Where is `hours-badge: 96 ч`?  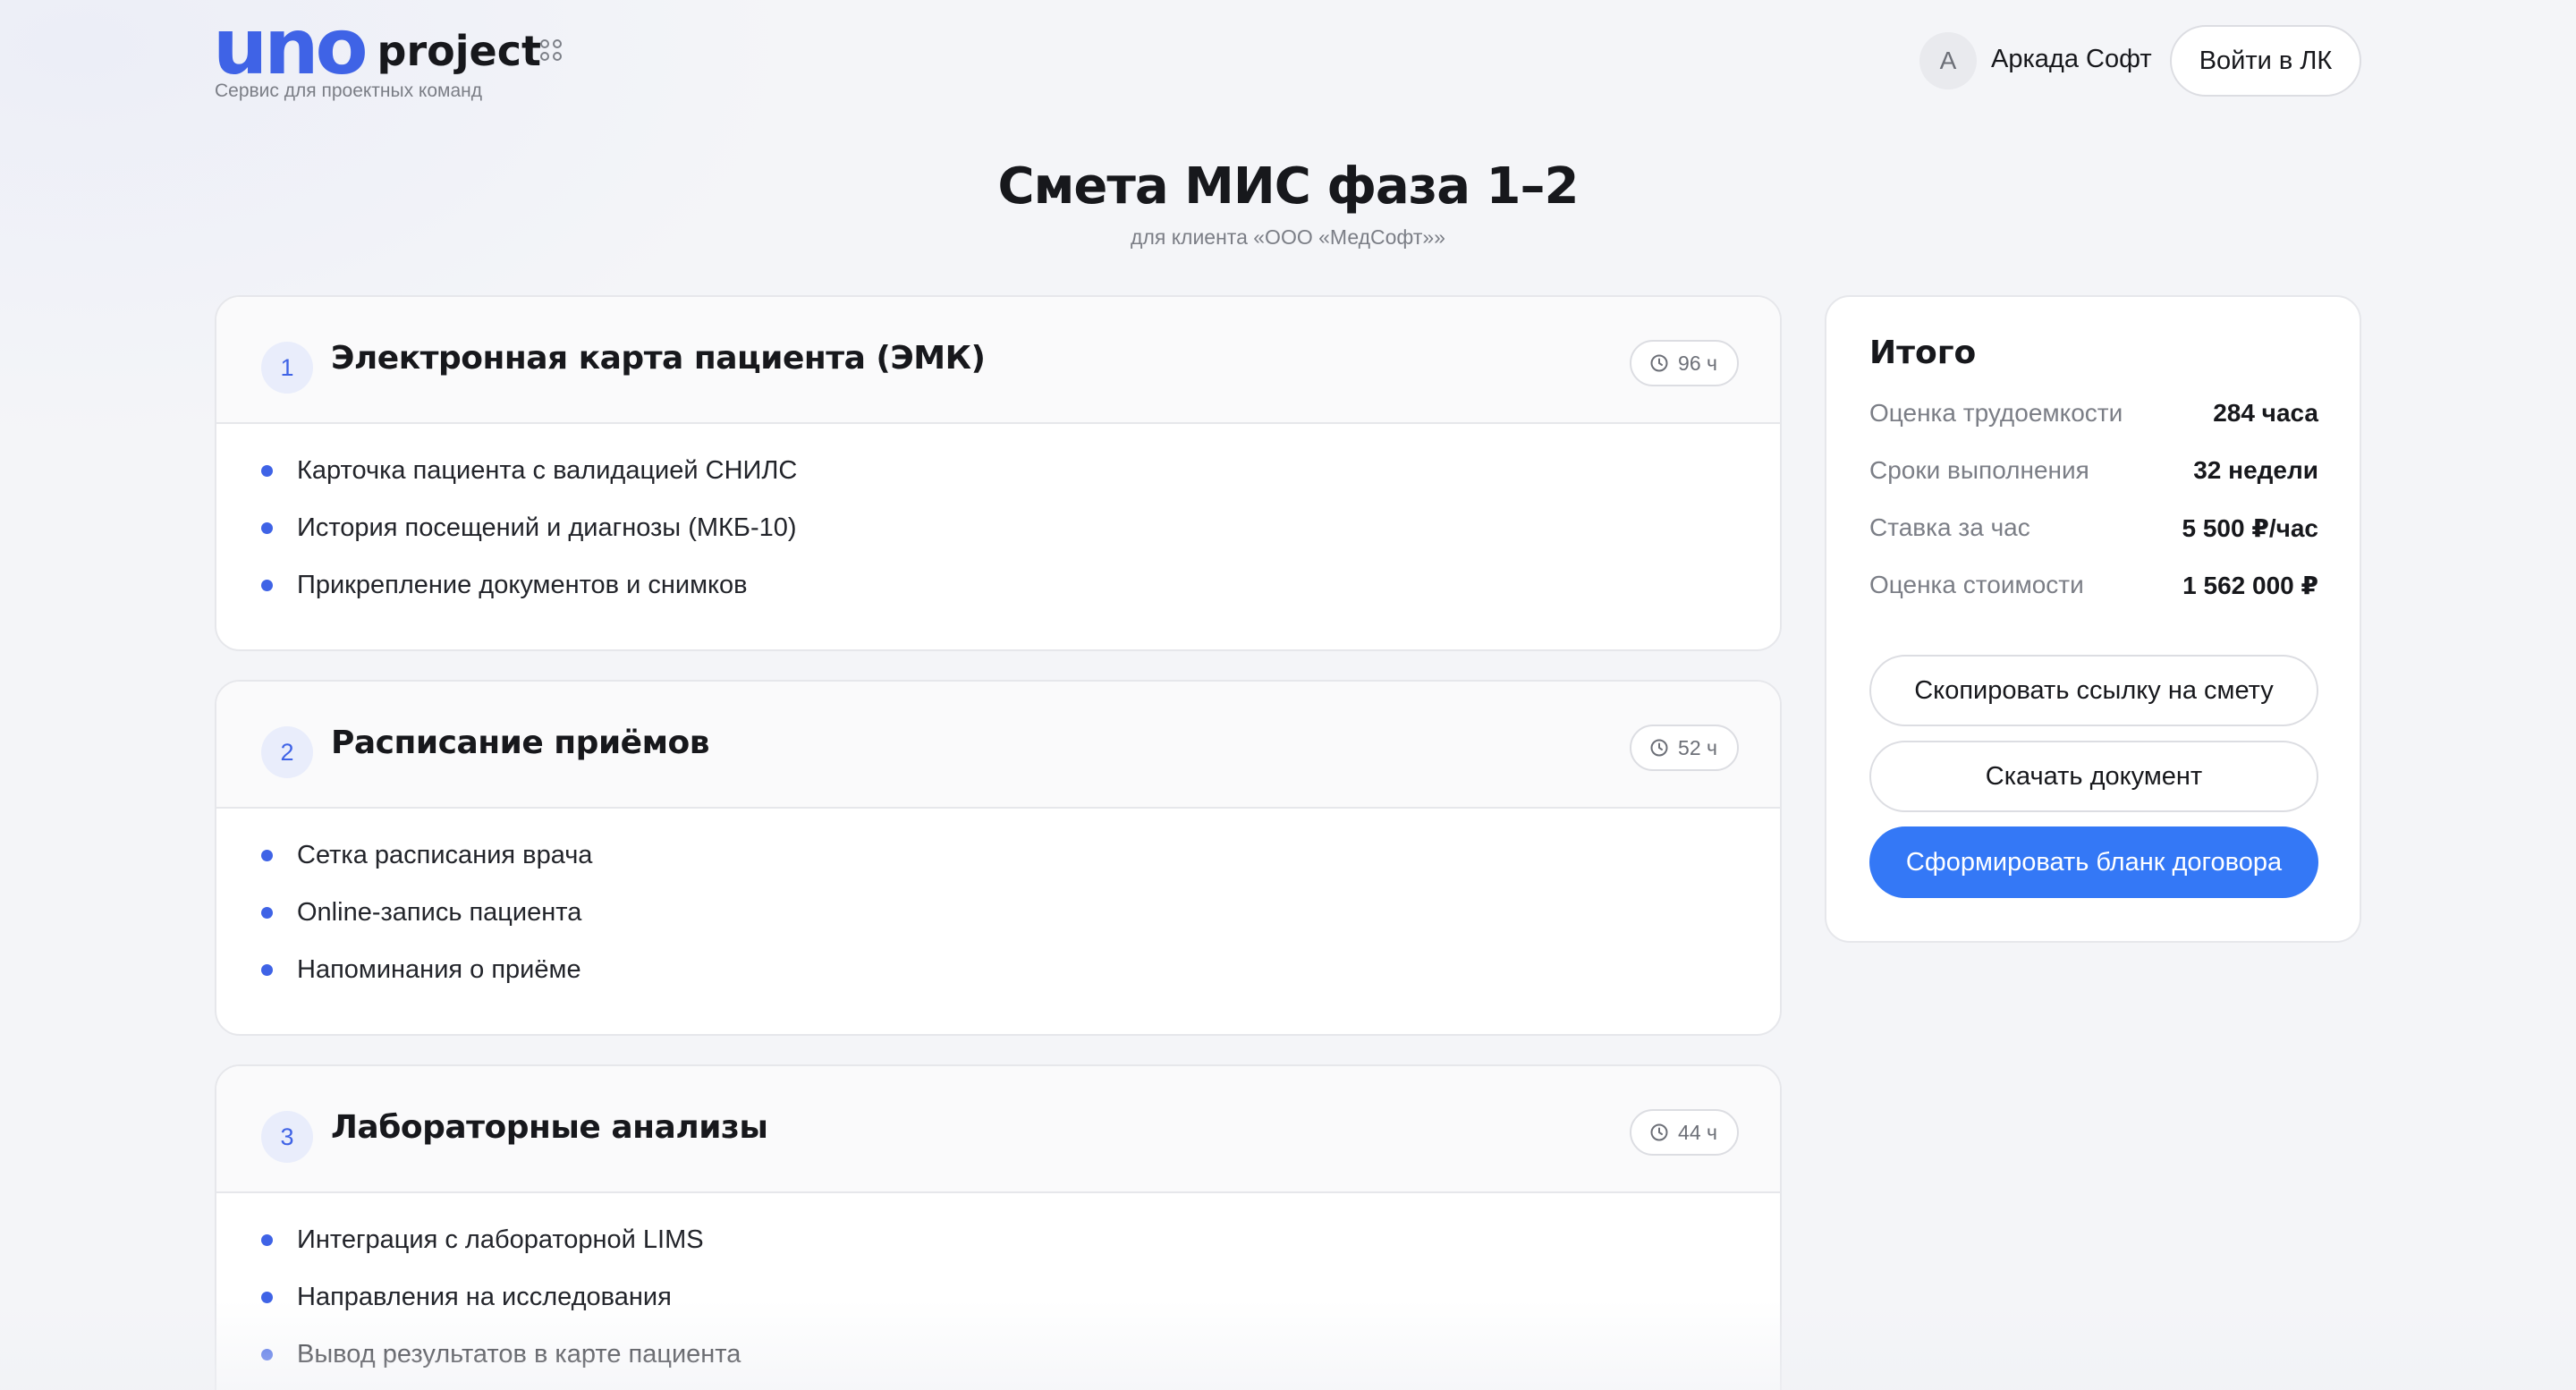 hours-badge: 96 ч is located at coordinates (1684, 363).